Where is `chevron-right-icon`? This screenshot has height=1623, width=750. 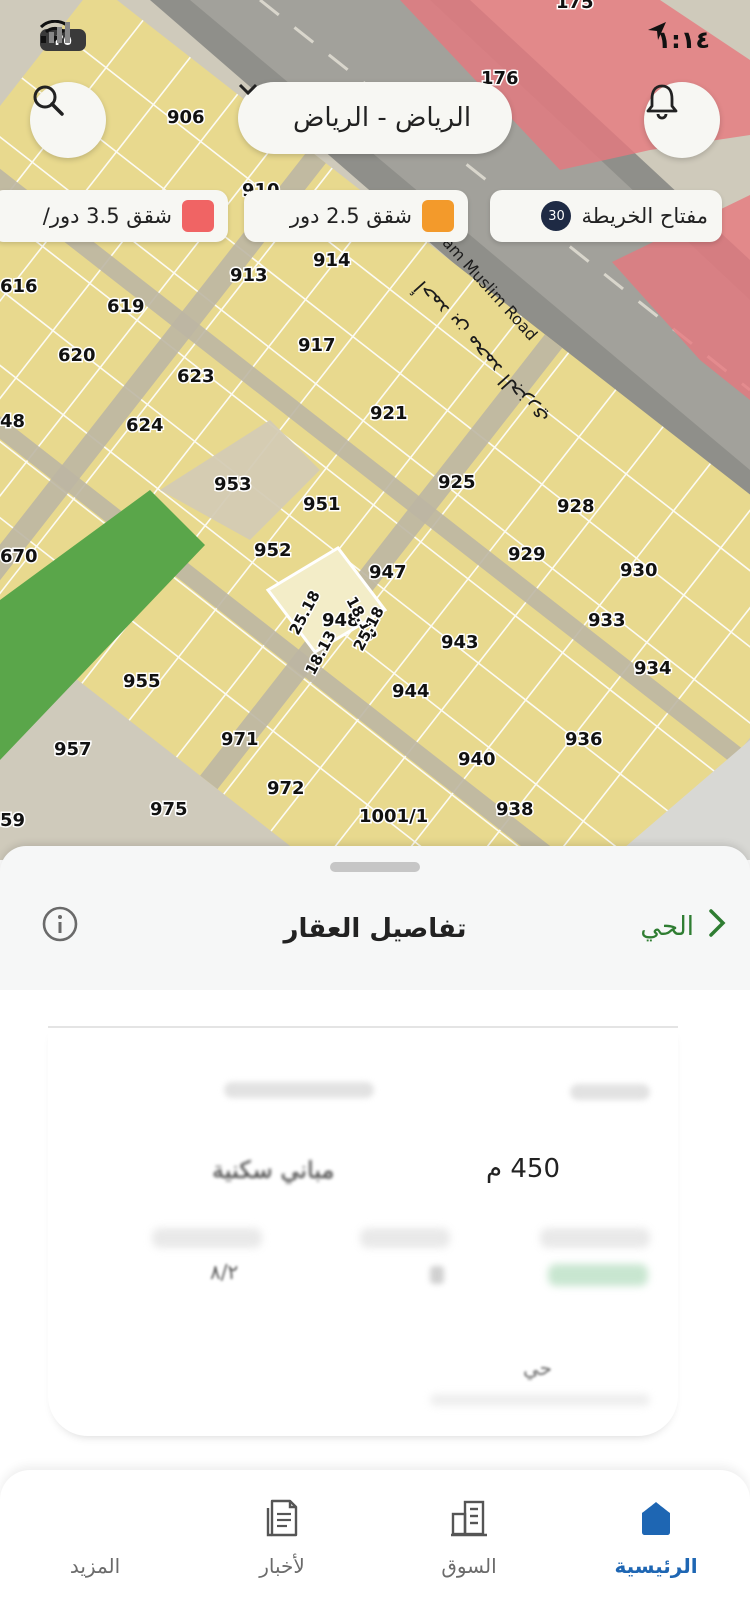
chevron-right-icon is located at coordinates (717, 926).